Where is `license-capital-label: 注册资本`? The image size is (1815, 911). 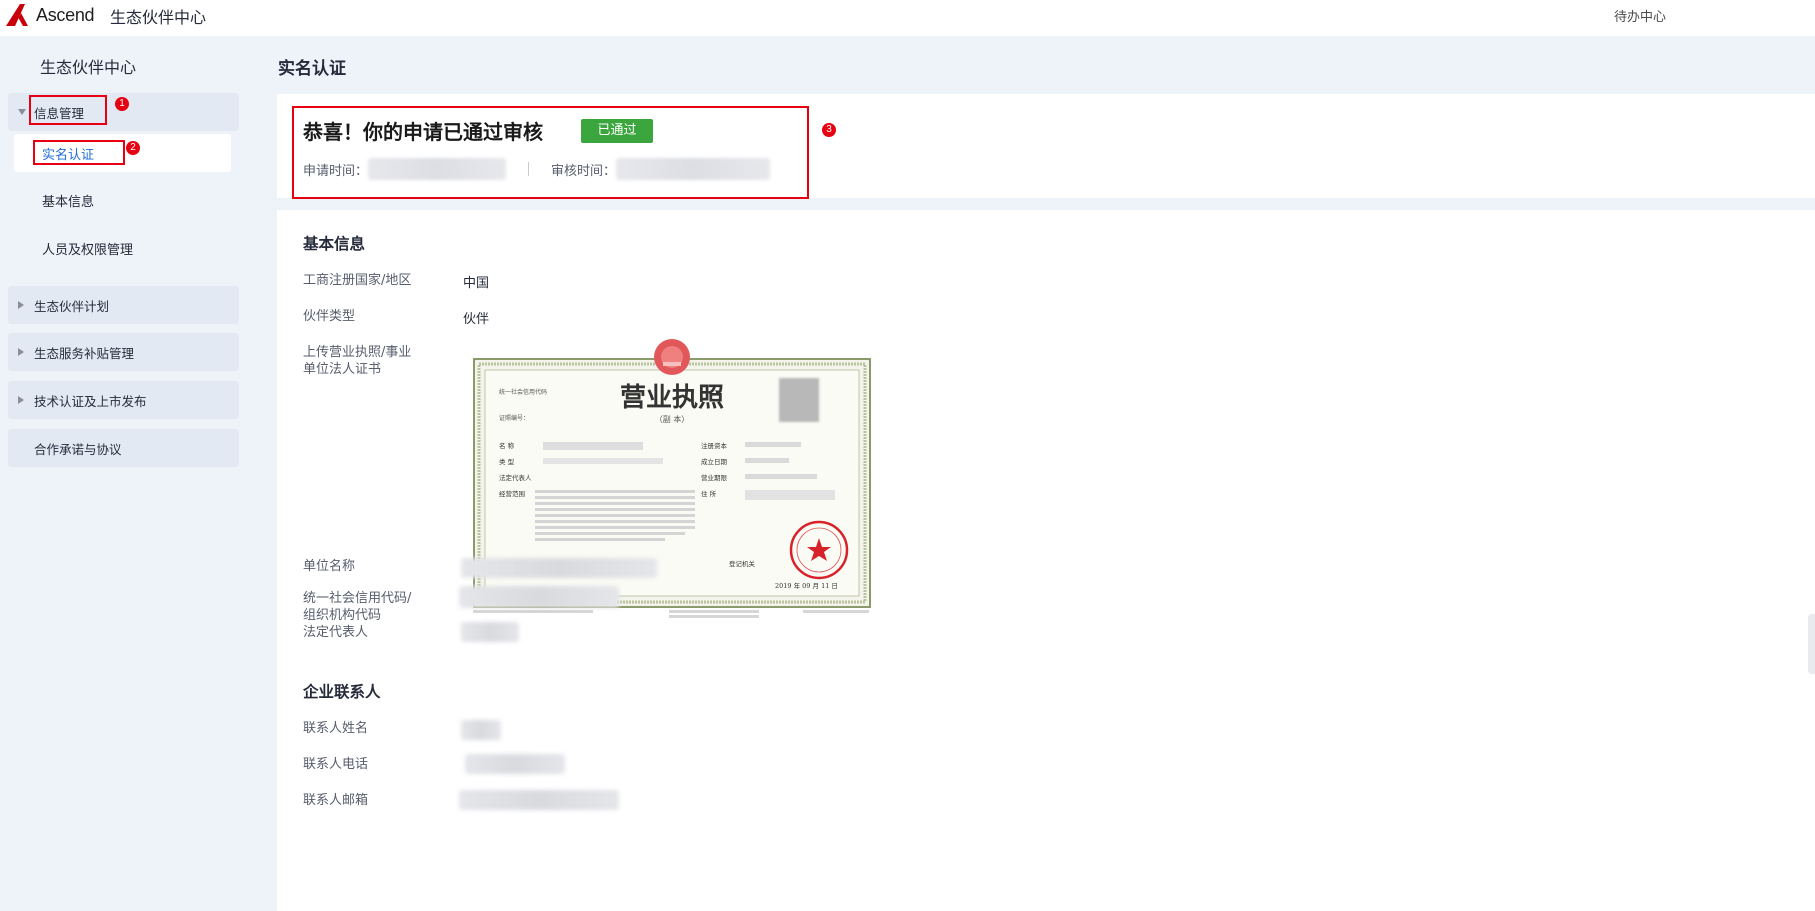 license-capital-label: 注册资本 is located at coordinates (714, 445).